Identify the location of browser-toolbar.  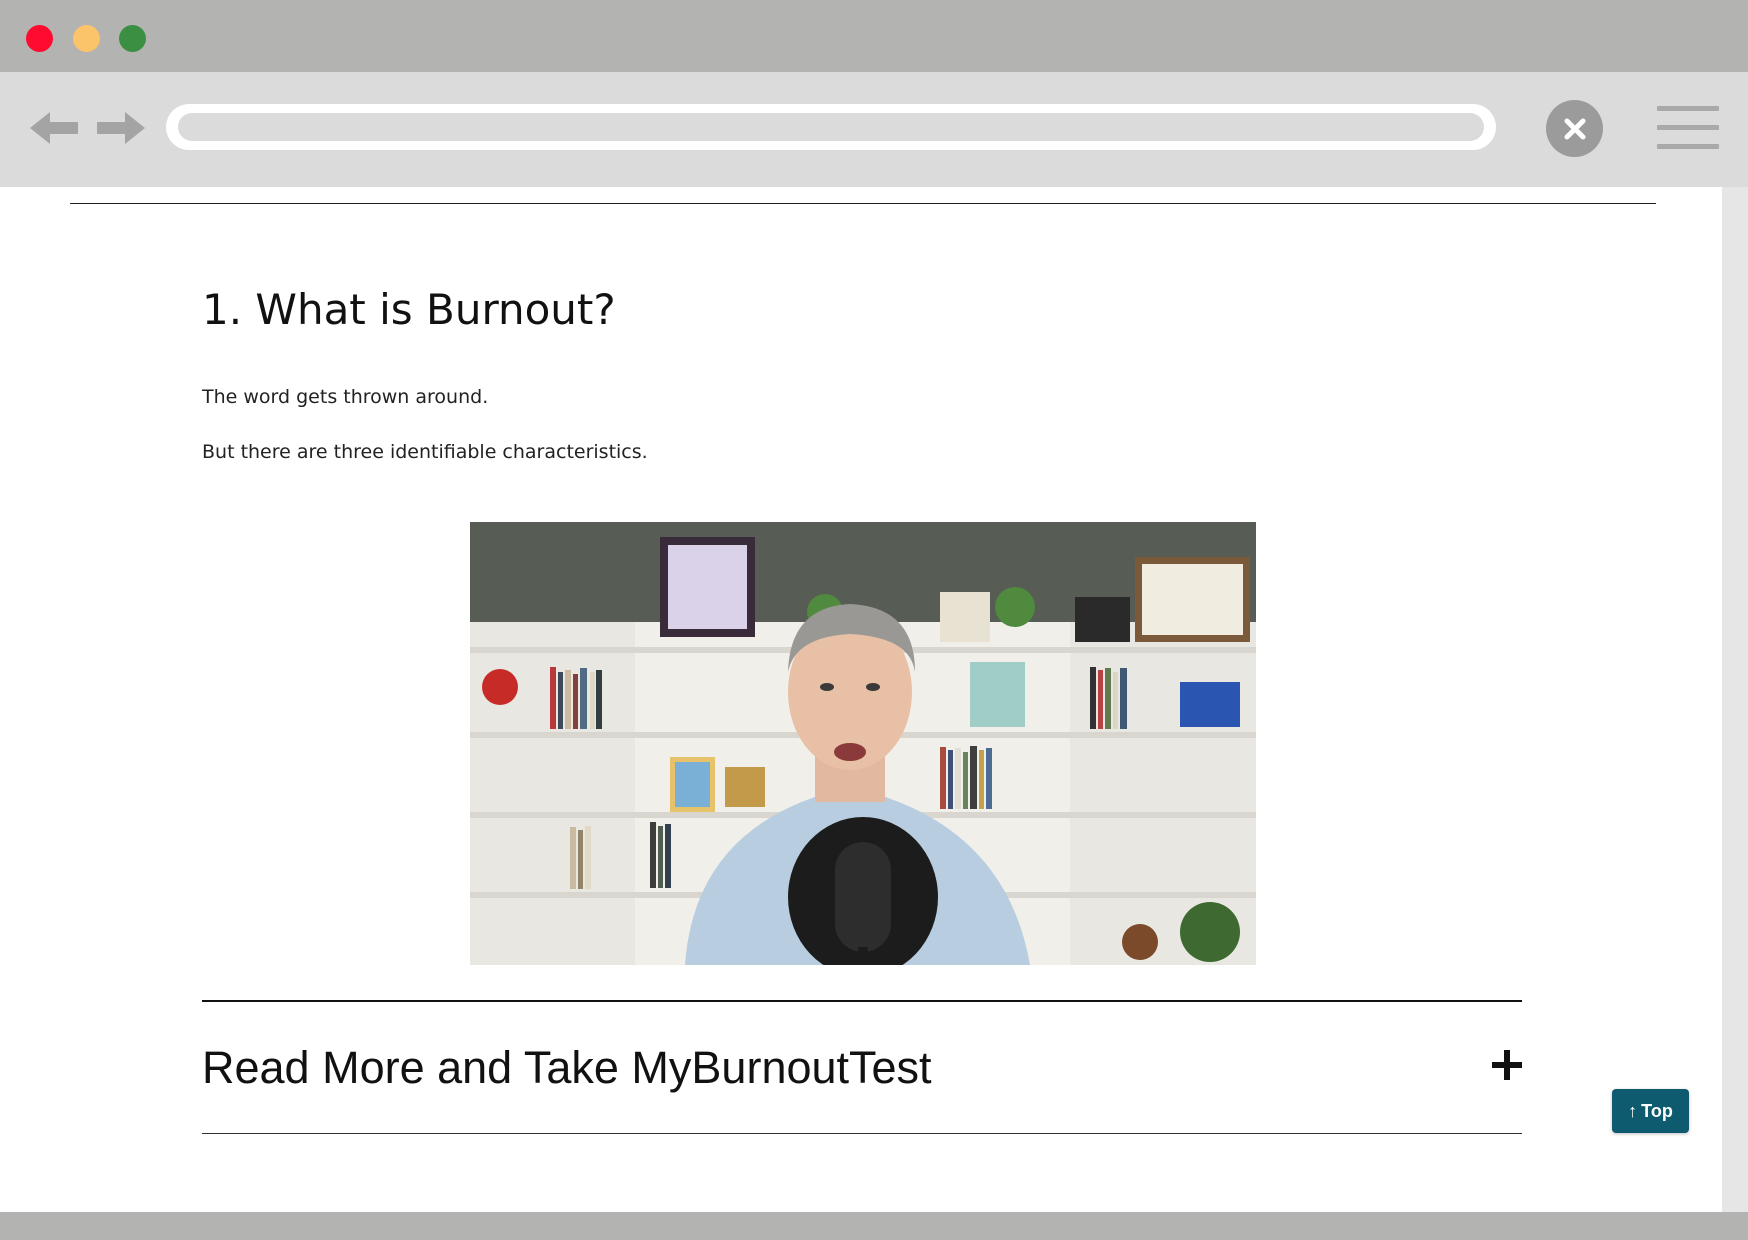
(874, 129).